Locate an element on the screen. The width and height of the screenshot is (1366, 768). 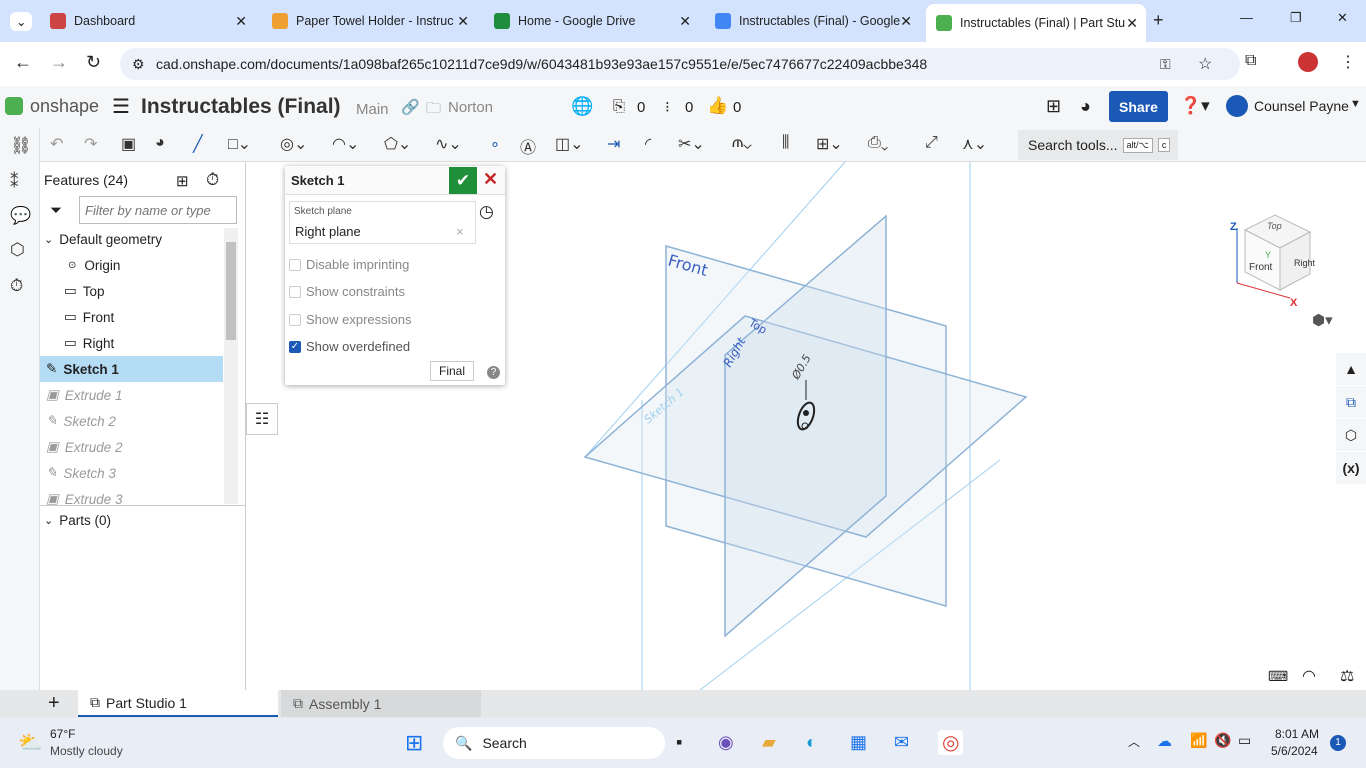
weather-icon: ⛅ is located at coordinates (30, 742).